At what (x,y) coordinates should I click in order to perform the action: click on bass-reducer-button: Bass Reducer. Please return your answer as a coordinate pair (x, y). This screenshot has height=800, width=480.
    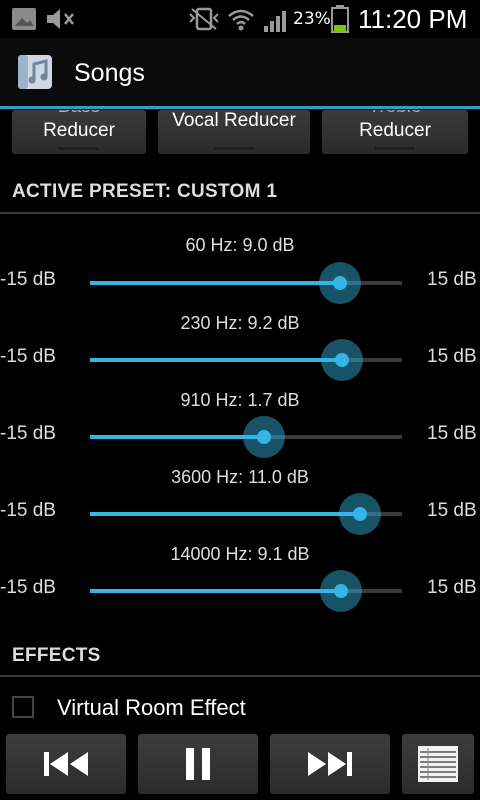
    Looking at the image, I should click on (79, 132).